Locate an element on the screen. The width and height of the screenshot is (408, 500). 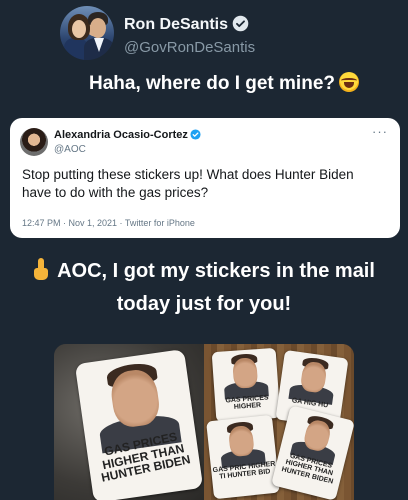
author-avatar is located at coordinates (87, 33).